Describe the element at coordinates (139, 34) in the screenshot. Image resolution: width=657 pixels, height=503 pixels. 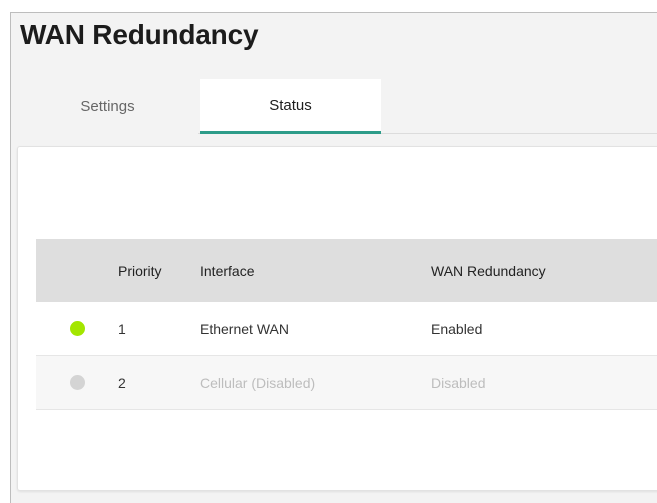
I see `page-title: WAN Redundancy` at that location.